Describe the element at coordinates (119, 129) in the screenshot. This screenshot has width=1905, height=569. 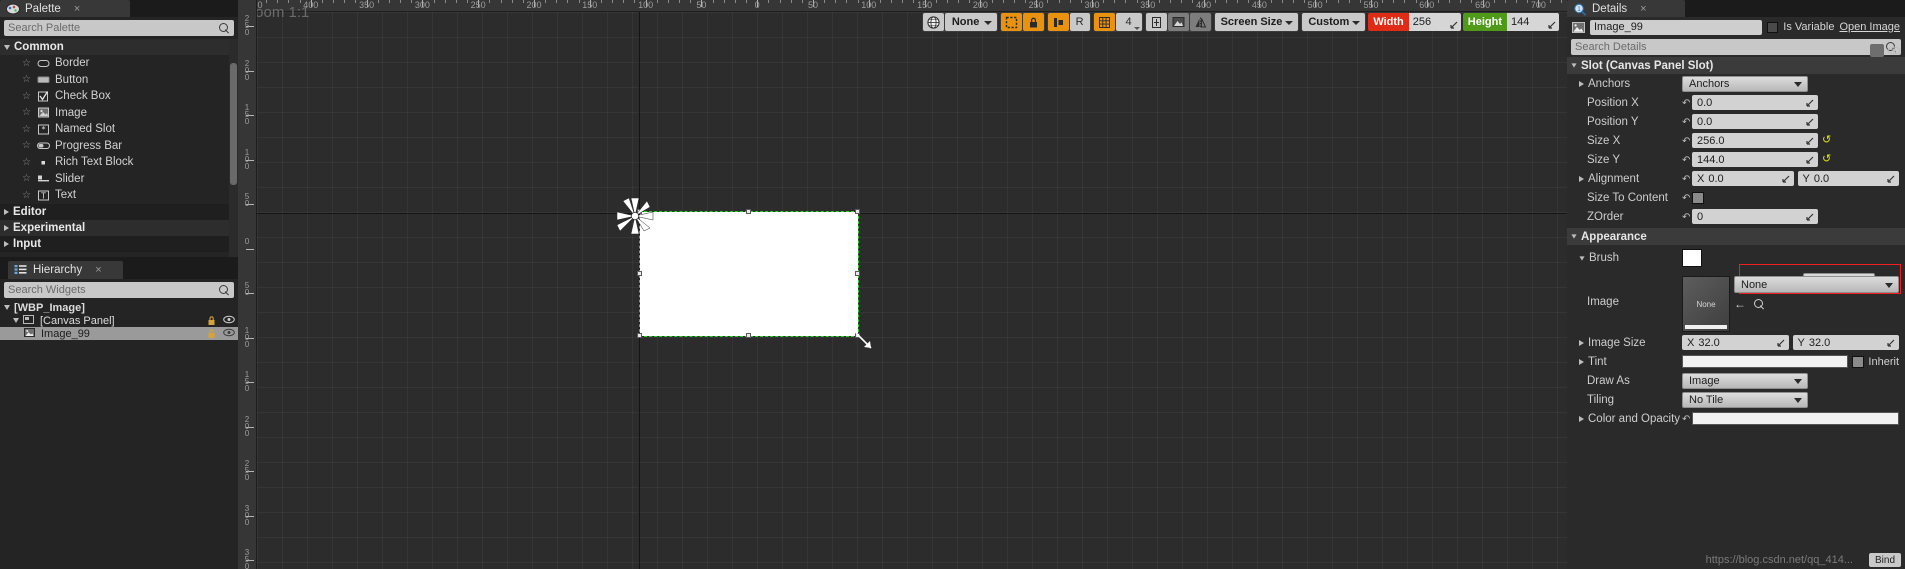
I see `palette-item-named-slot: ☆ * Named Slot` at that location.